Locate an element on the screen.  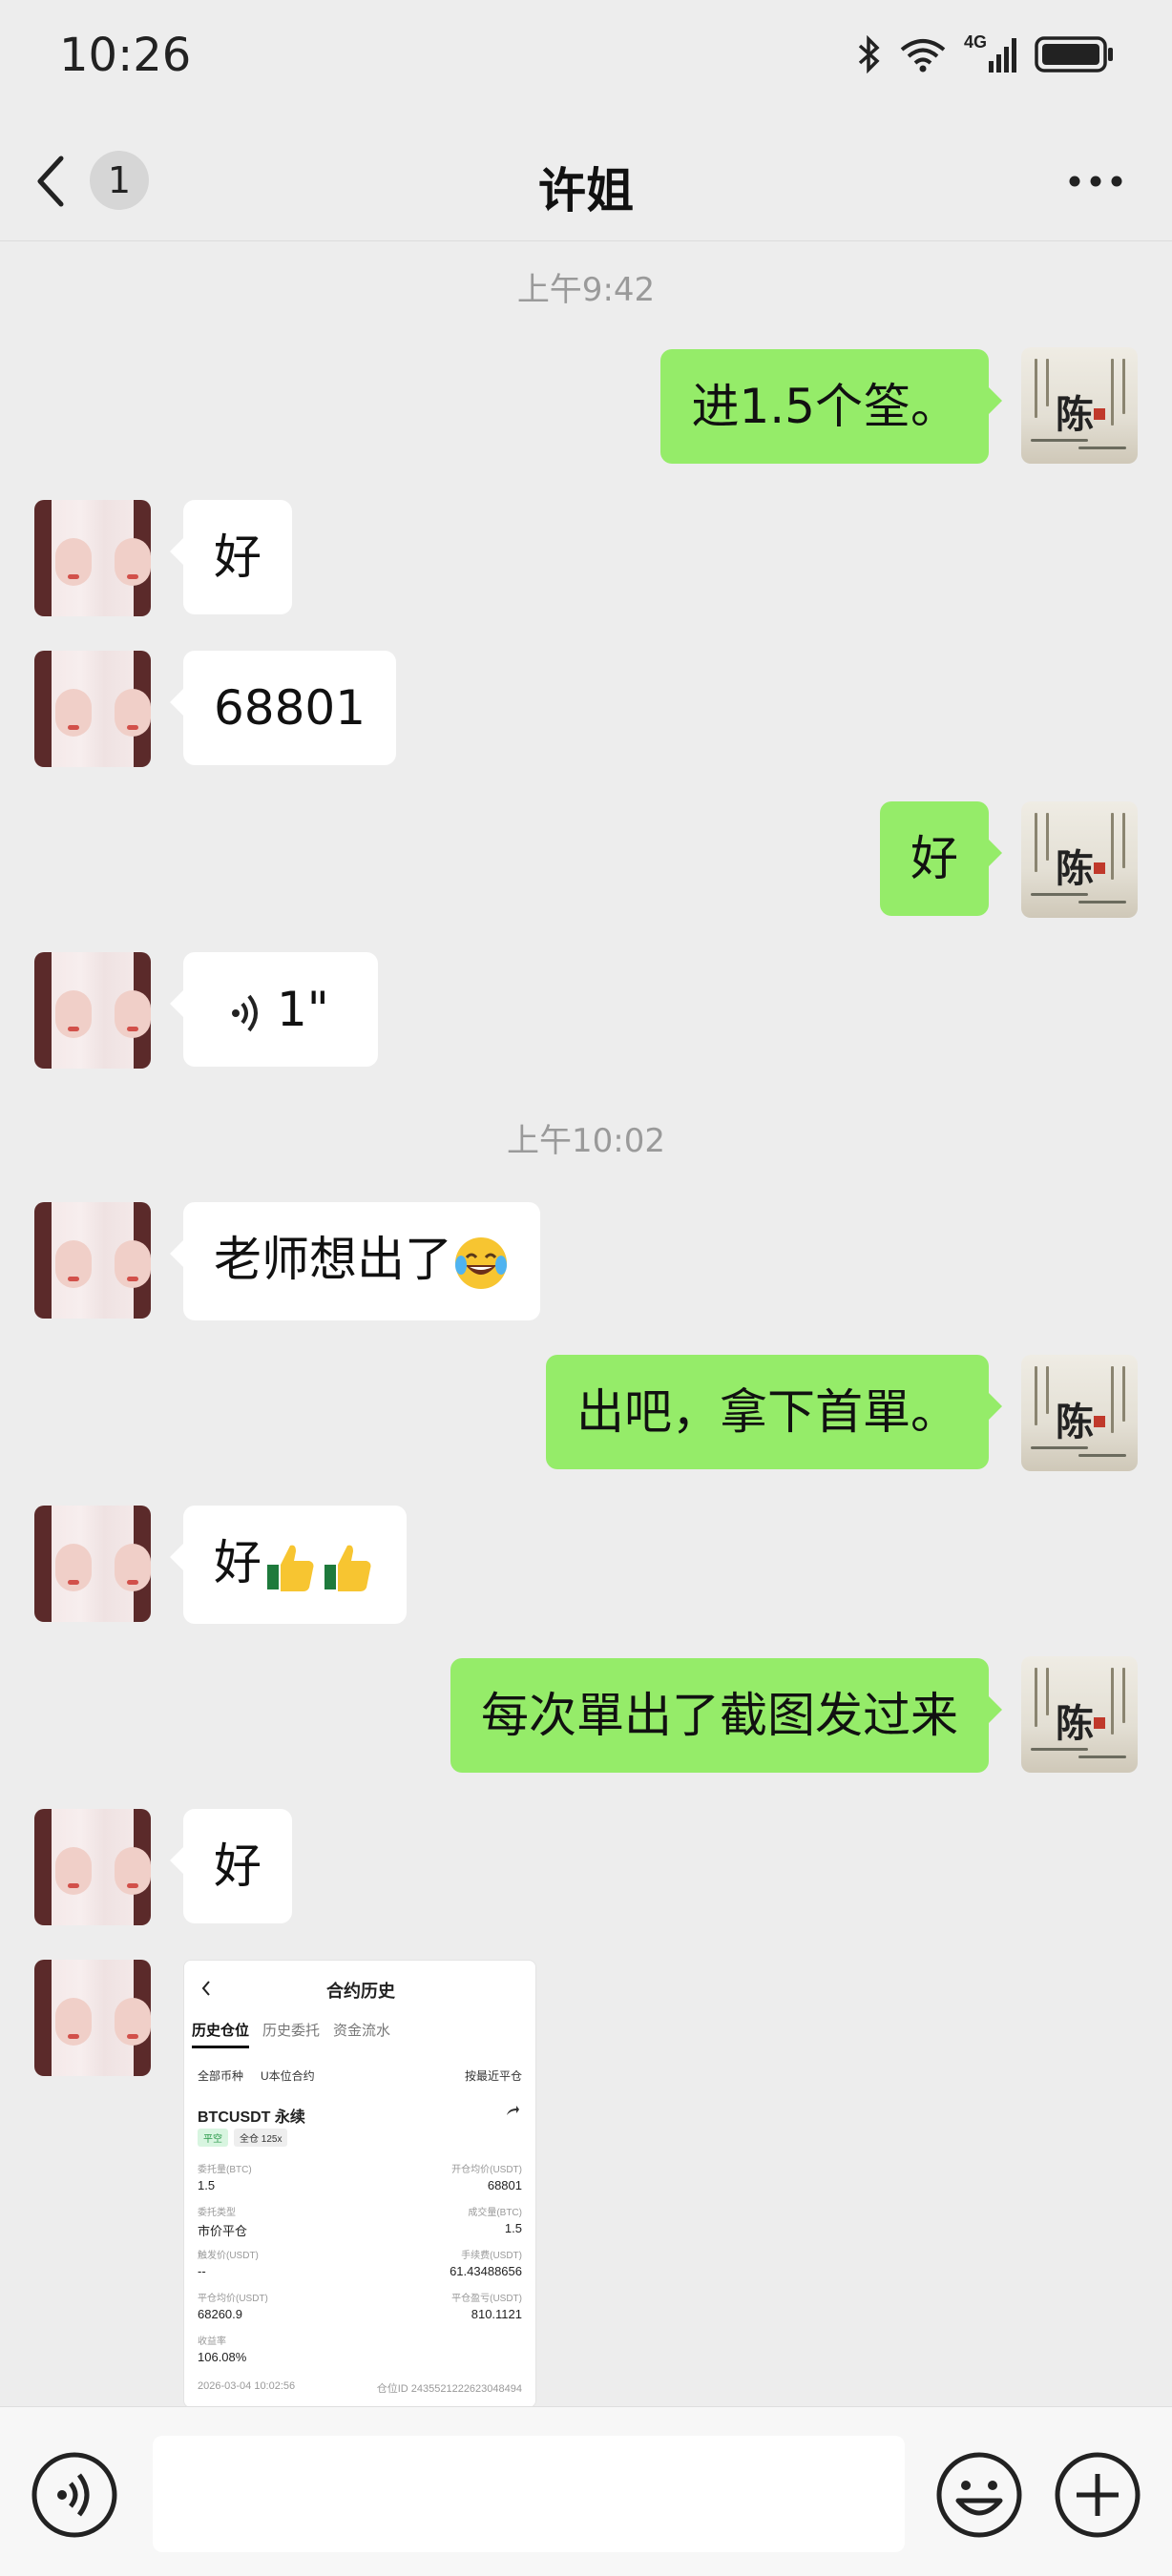
field-label: 委托类型 is located at coordinates (217, 2213).